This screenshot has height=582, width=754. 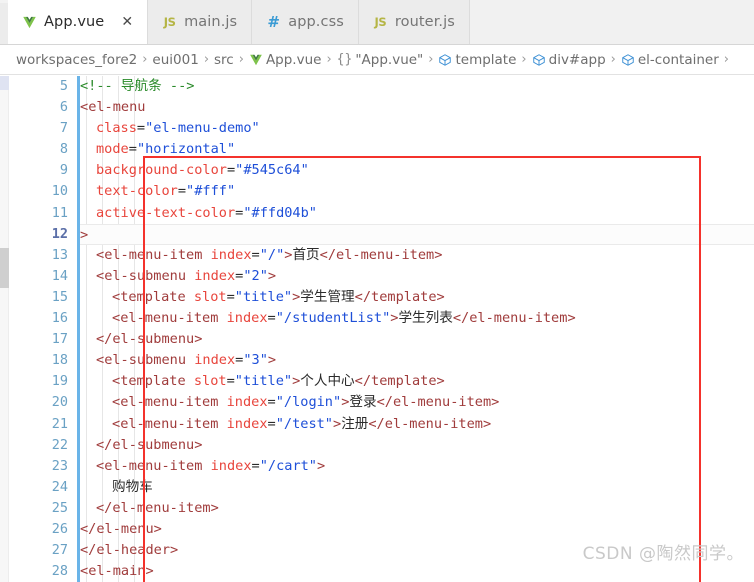 What do you see at coordinates (417, 149) in the screenshot?
I see `code-line: mode="horizontal"` at bounding box center [417, 149].